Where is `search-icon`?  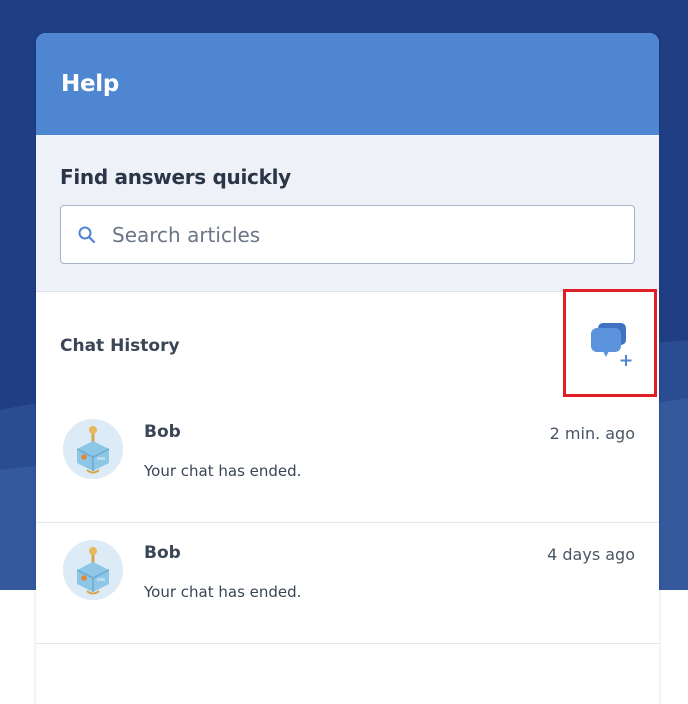
search-icon is located at coordinates (87, 235).